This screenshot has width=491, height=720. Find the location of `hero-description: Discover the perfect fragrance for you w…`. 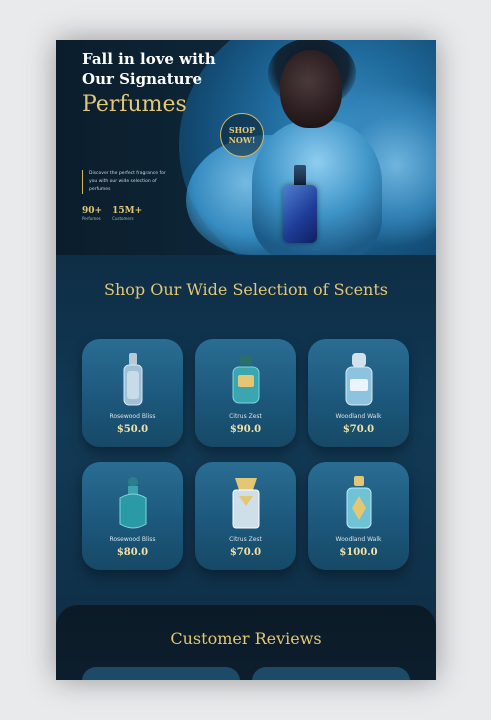

hero-description: Discover the perfect fragrance for you w… is located at coordinates (125, 182).